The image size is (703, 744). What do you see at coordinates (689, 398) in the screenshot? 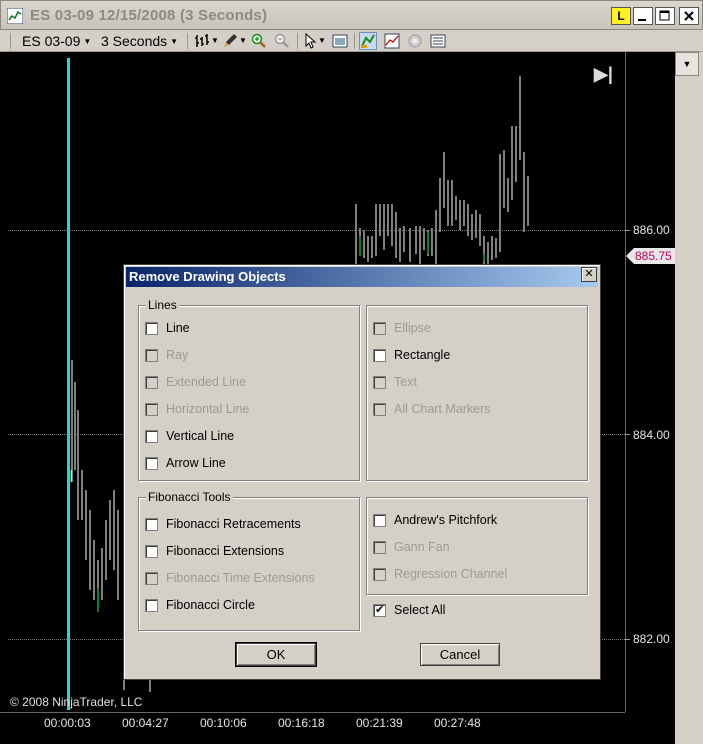
I see `right-panel` at bounding box center [689, 398].